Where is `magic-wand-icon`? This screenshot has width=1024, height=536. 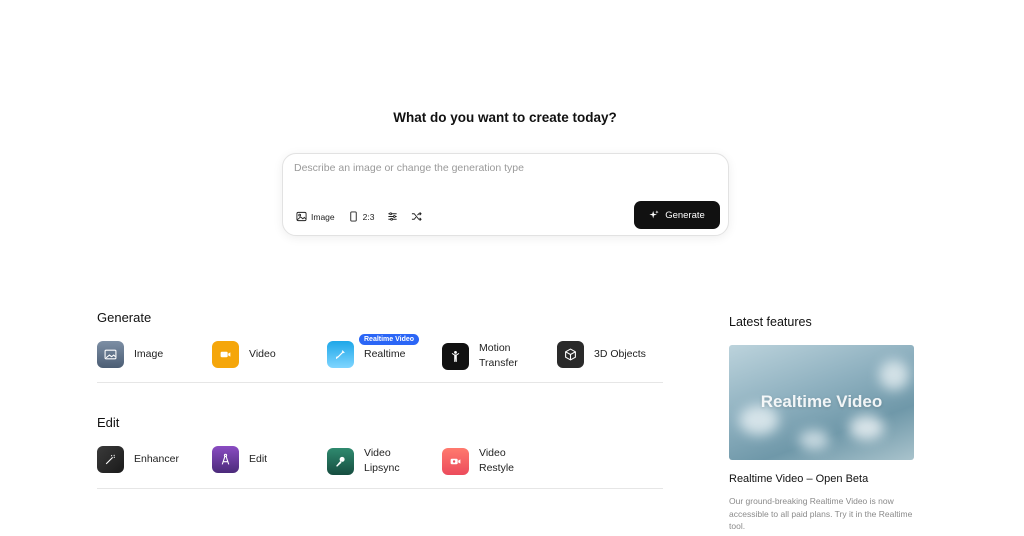 magic-wand-icon is located at coordinates (110, 459).